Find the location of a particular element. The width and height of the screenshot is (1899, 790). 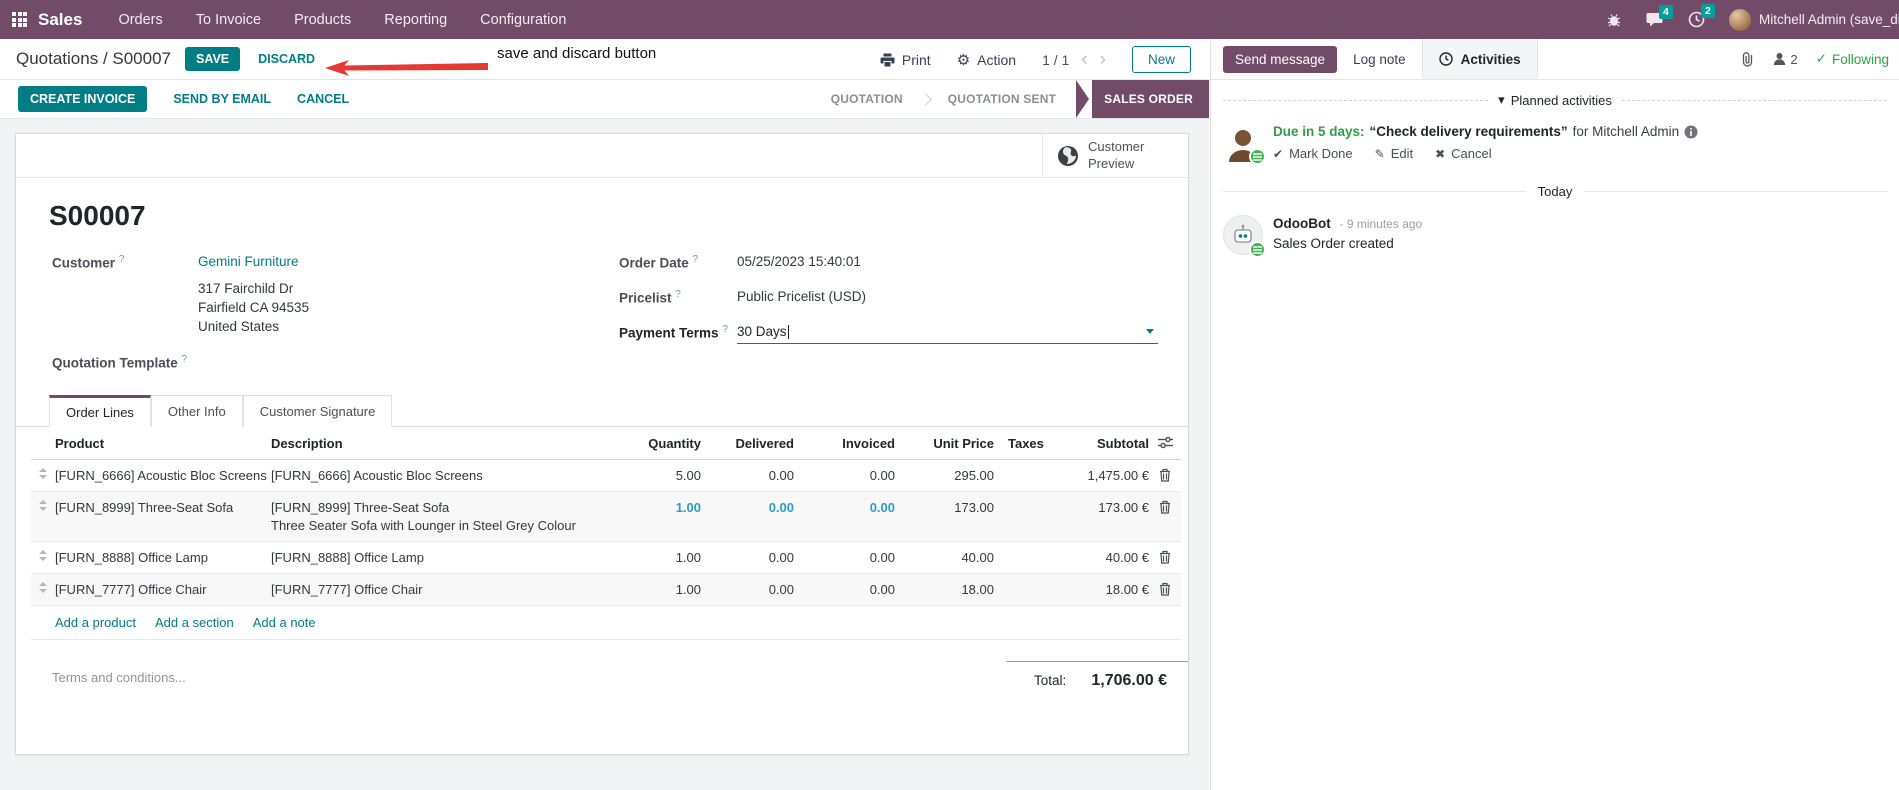

menu-configuration: Configuration is located at coordinates (523, 20).